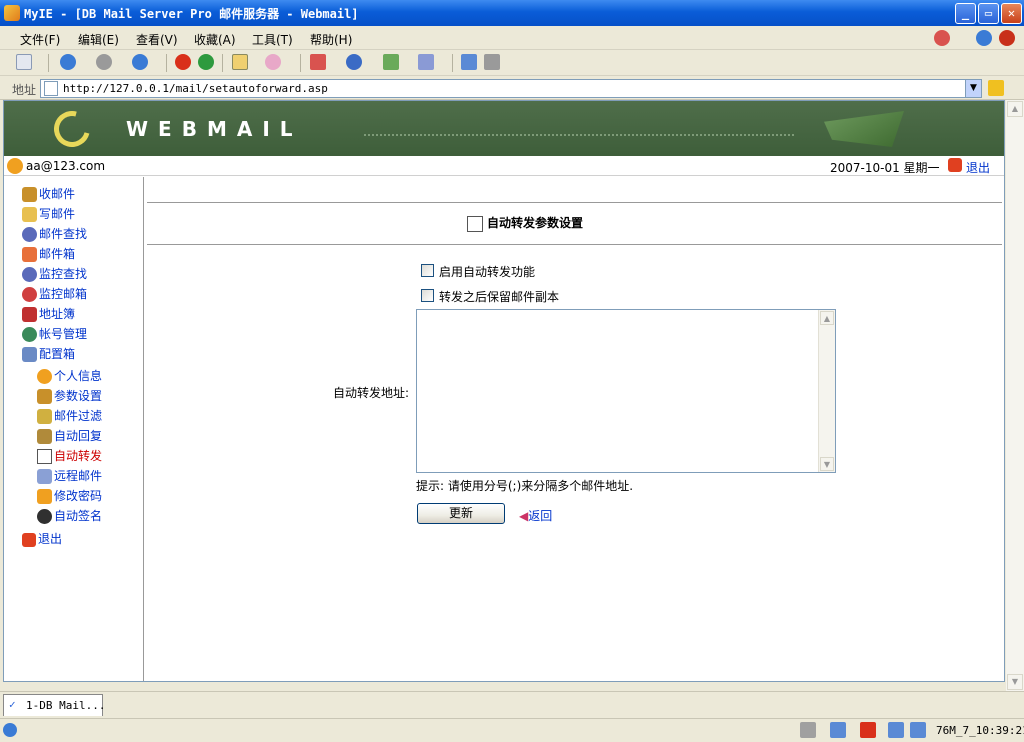 Image resolution: width=1024 pixels, height=742 pixels. I want to click on nav-mail-search: 邮件查找, so click(54, 234).